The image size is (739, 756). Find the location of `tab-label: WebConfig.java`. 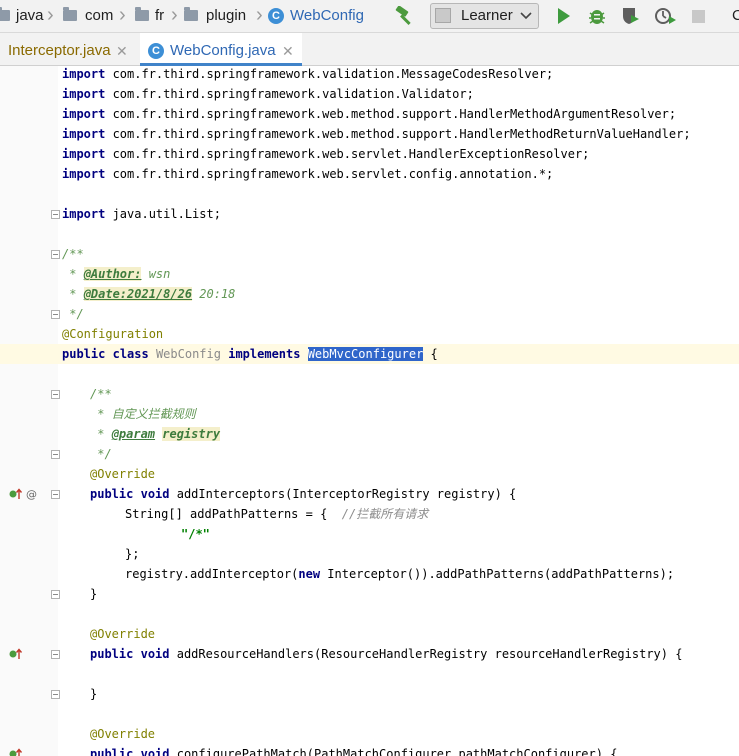

tab-label: WebConfig.java is located at coordinates (223, 50).